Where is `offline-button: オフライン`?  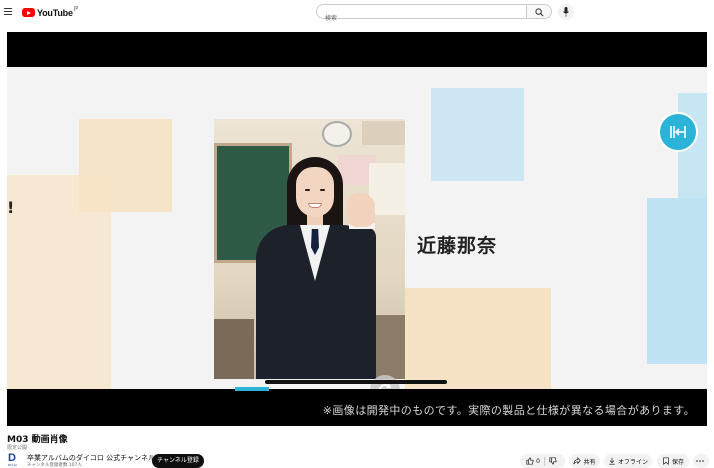 offline-button: オフライン is located at coordinates (628, 461).